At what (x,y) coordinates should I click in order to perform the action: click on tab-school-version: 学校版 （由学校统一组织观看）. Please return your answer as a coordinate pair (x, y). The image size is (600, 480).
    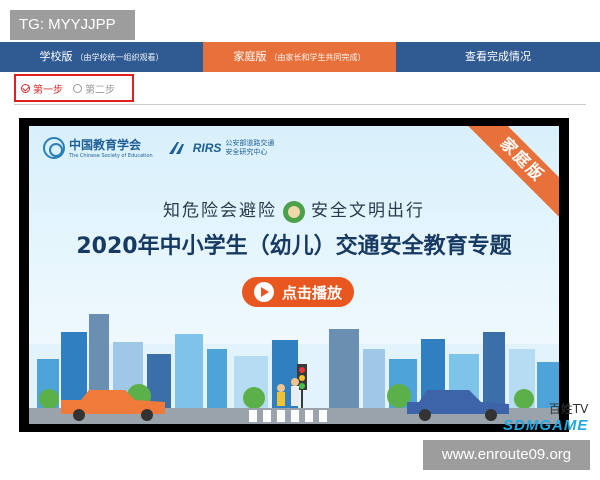
    Looking at the image, I should click on (101, 57).